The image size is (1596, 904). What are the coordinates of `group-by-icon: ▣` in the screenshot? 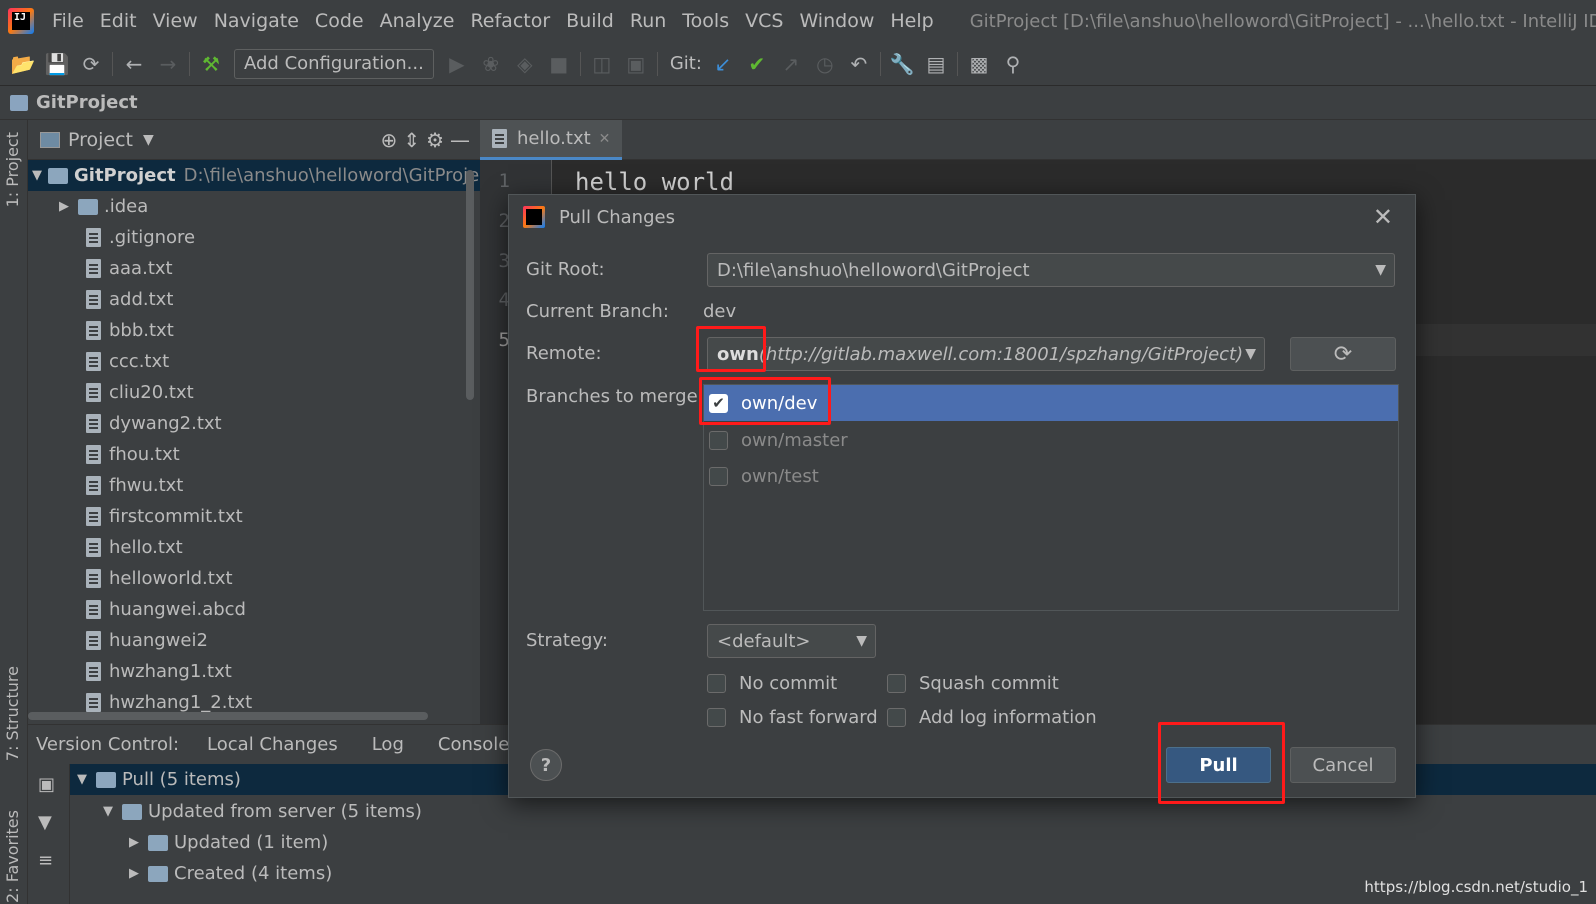 It's located at (49, 784).